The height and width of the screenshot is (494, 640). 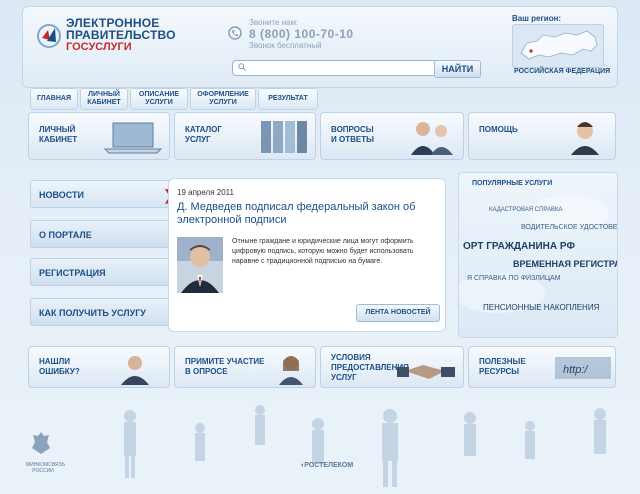 I want to click on ministry-label: МИНКОМСВЯЗЬ РОССИИ, so click(x=45, y=468).